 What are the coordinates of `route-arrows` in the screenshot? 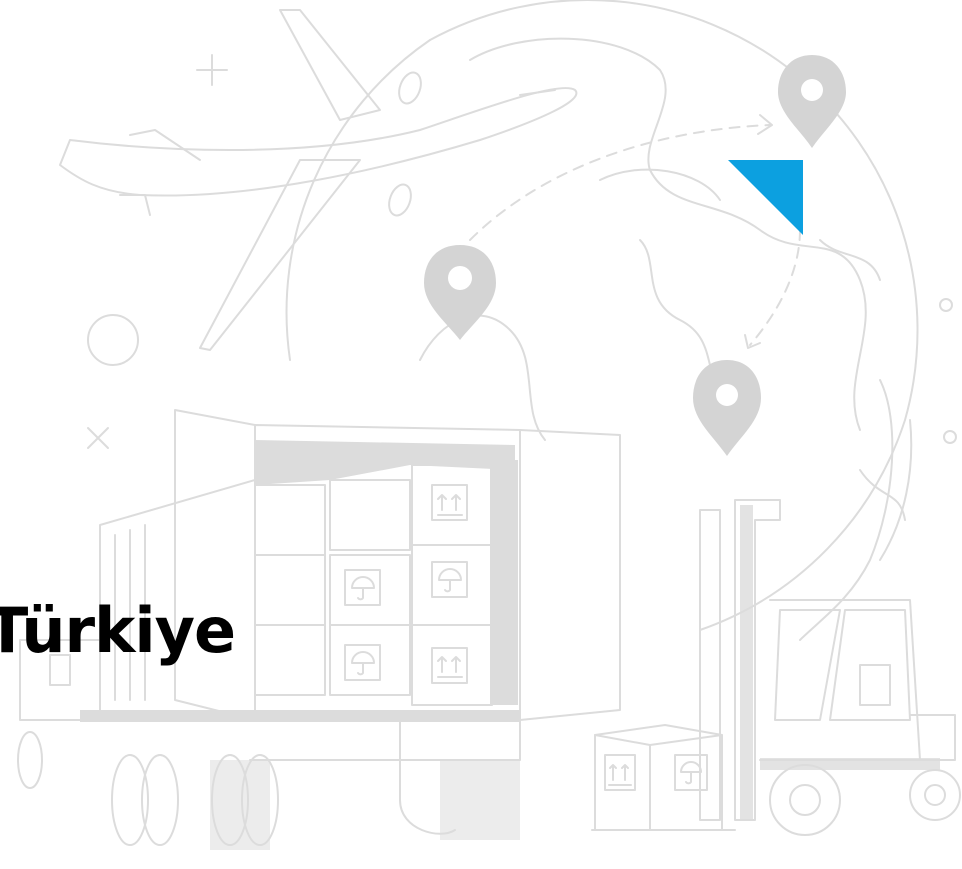 It's located at (635, 235).